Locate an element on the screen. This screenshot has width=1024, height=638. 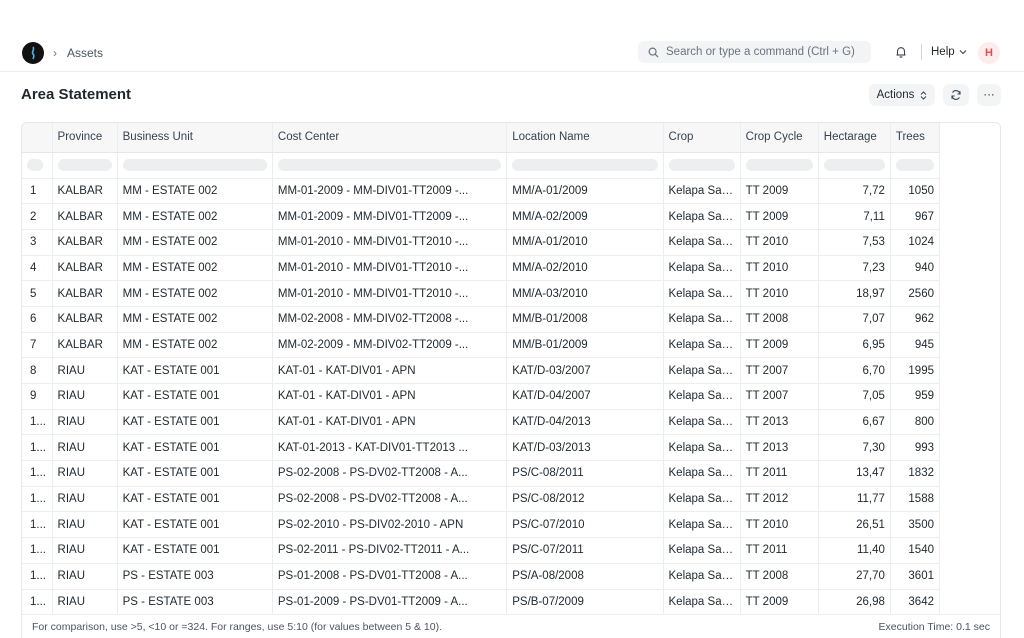
row-index: 5 is located at coordinates (37, 293).